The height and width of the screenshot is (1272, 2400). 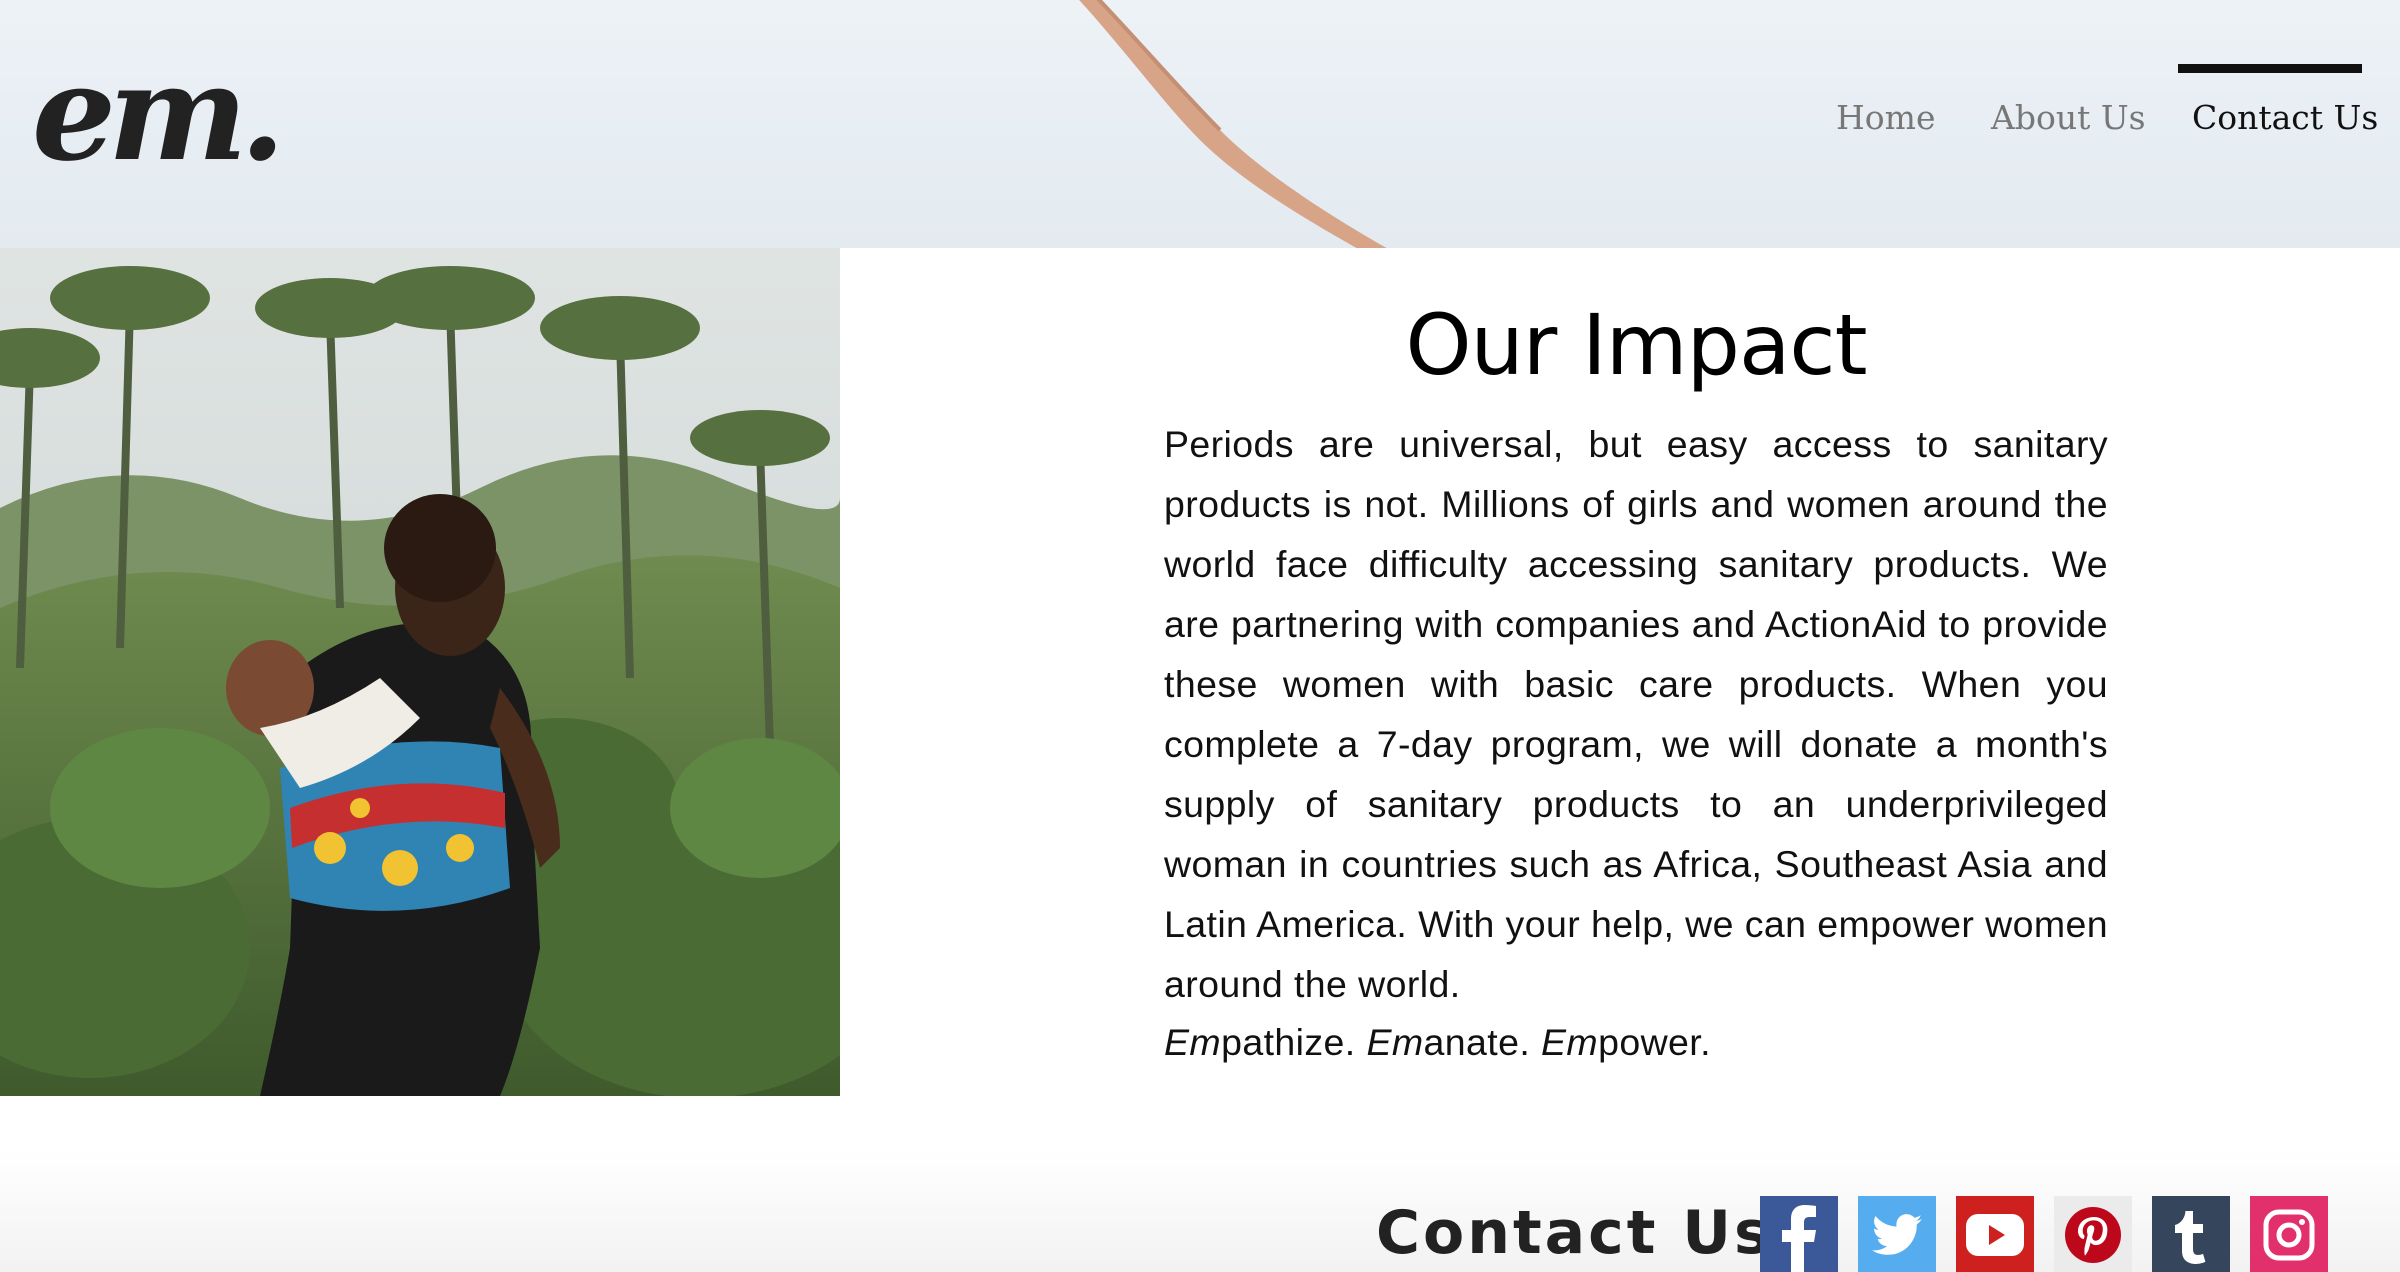 What do you see at coordinates (1233, 124) in the screenshot?
I see `header-background-arm` at bounding box center [1233, 124].